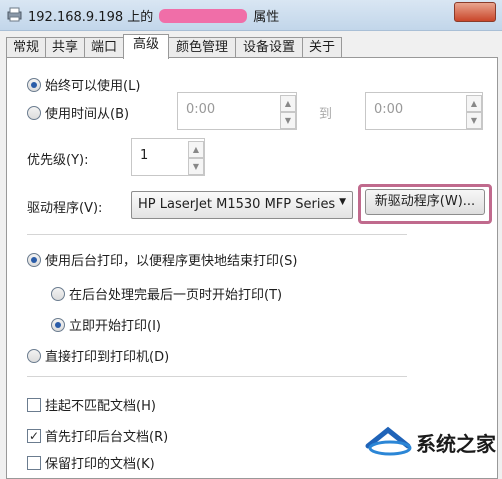 Image resolution: width=502 pixels, height=479 pixels. Describe the element at coordinates (322, 47) in the screenshot. I see `tab-about: 关于` at that location.